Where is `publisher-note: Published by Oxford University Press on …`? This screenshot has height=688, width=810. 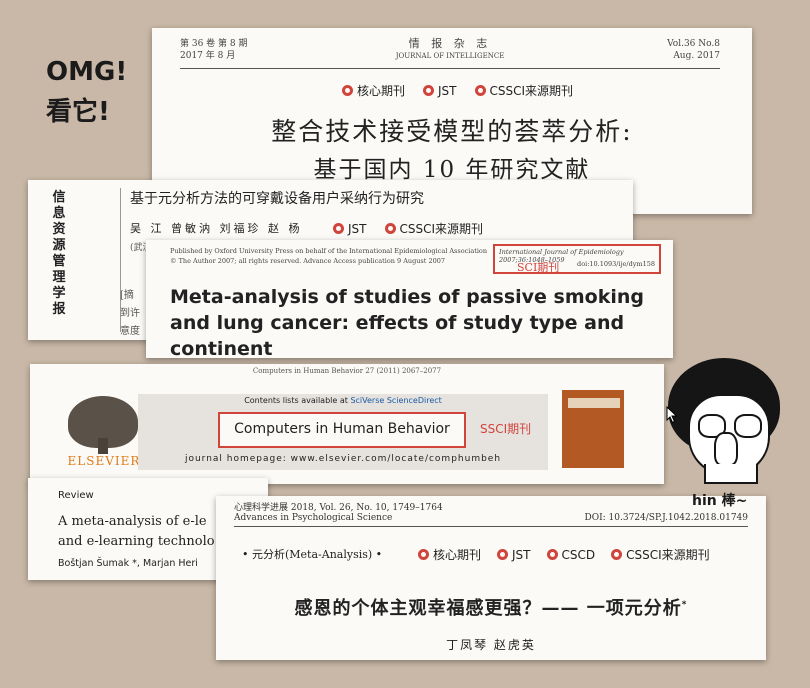 publisher-note: Published by Oxford University Press on … is located at coordinates (328, 256).